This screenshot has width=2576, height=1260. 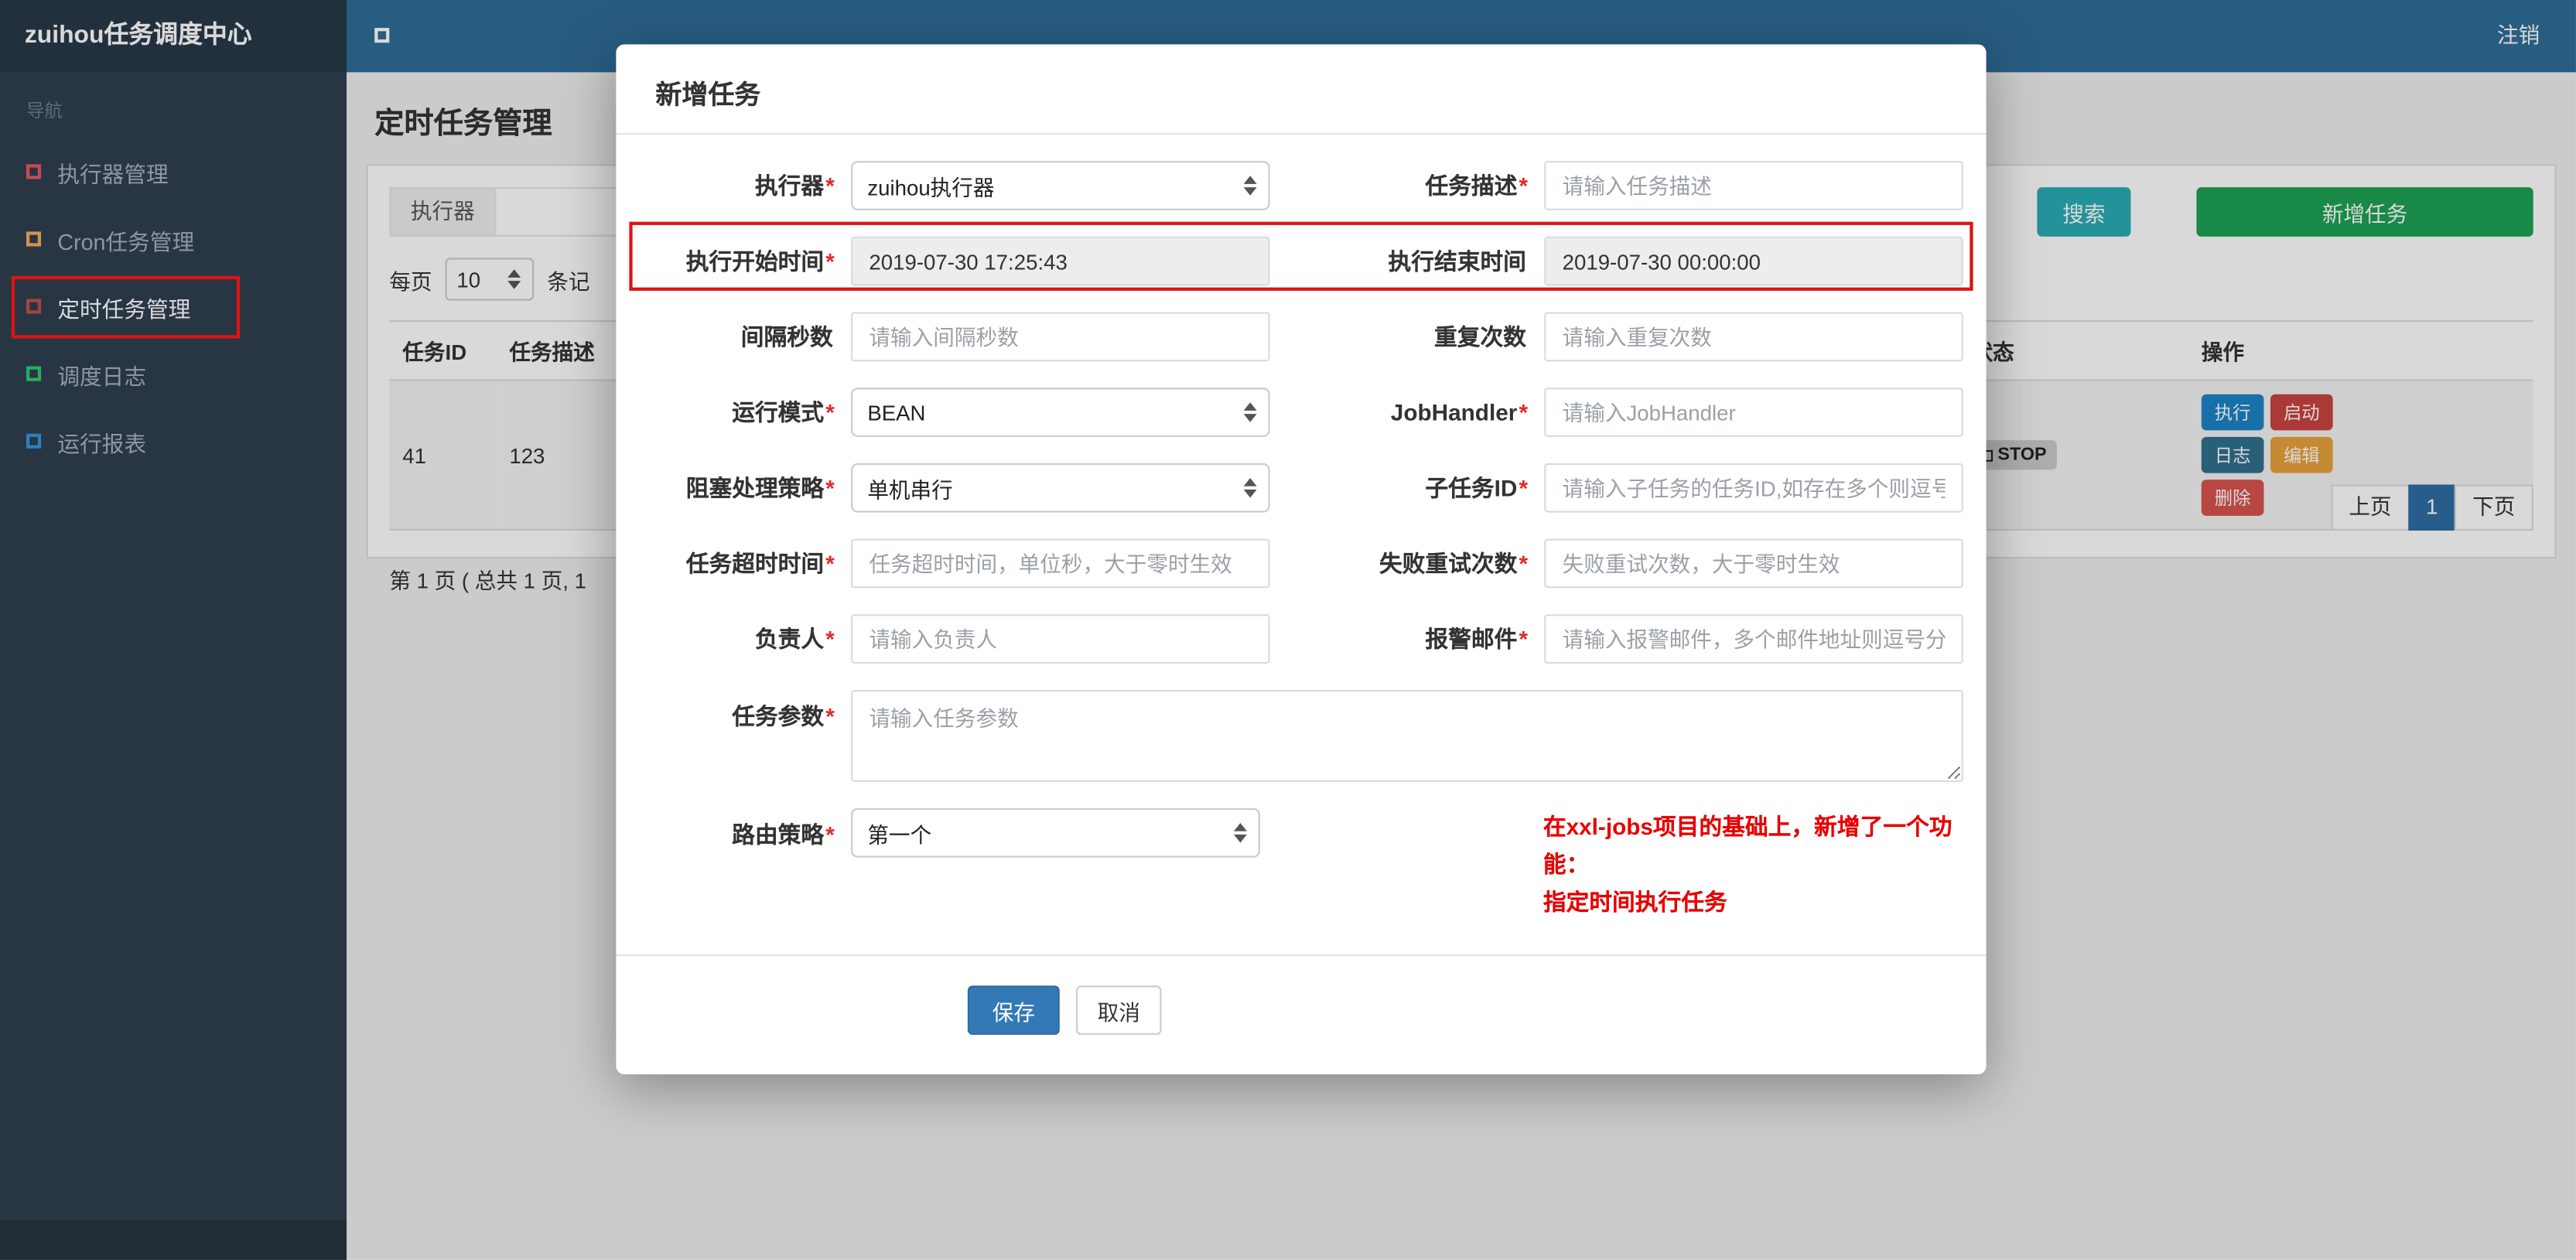 I want to click on route-strategy-select: 第一个, so click(x=1056, y=833).